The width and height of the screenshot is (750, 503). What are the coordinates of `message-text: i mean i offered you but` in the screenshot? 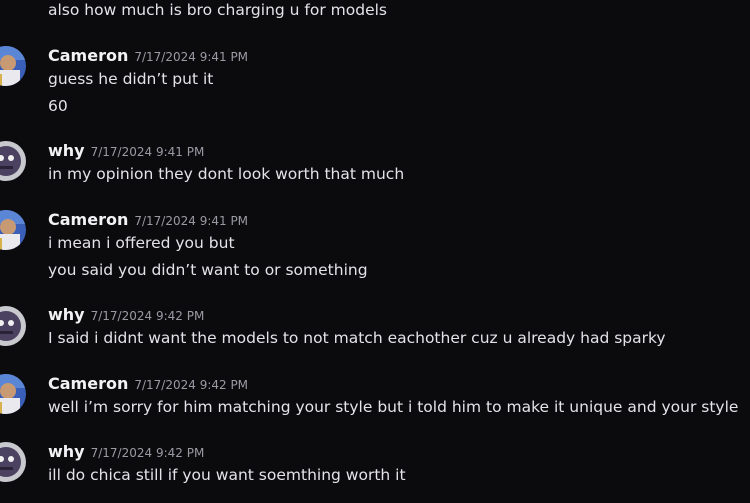 It's located at (141, 243).